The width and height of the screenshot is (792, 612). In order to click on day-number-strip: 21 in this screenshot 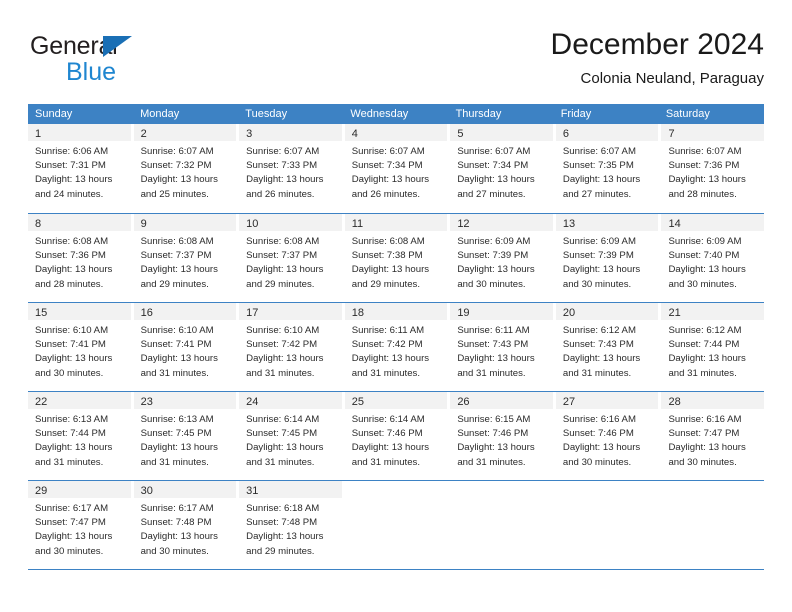, I will do `click(713, 311)`.